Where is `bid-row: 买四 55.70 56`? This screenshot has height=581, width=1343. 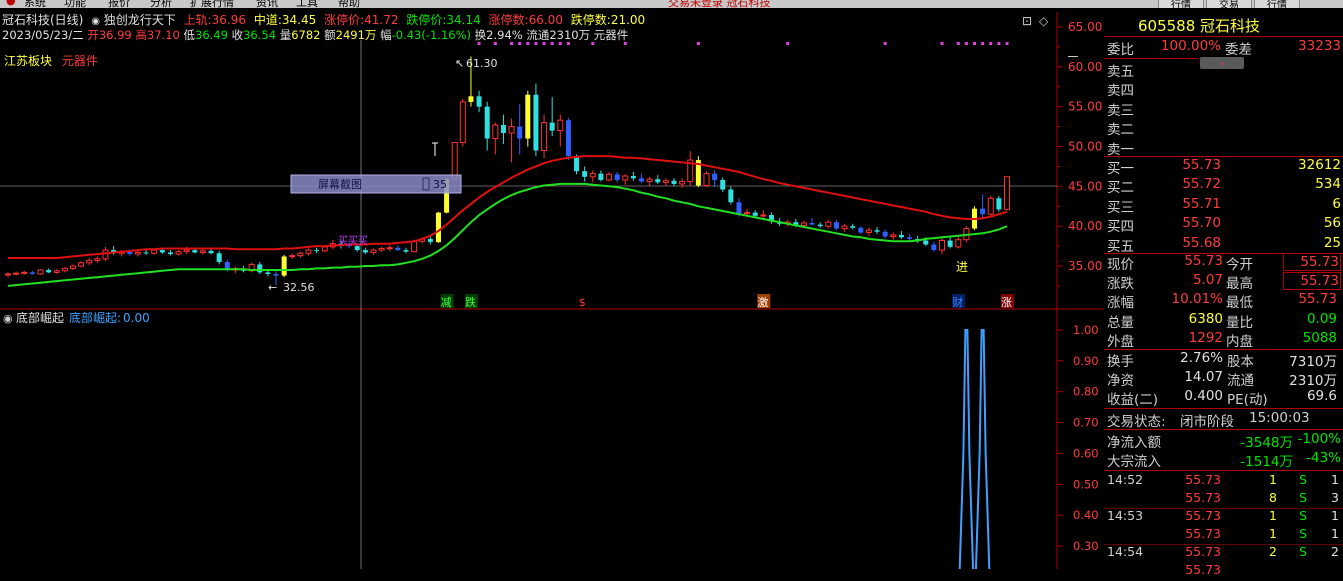 bid-row: 买四 55.70 56 is located at coordinates (1225, 225).